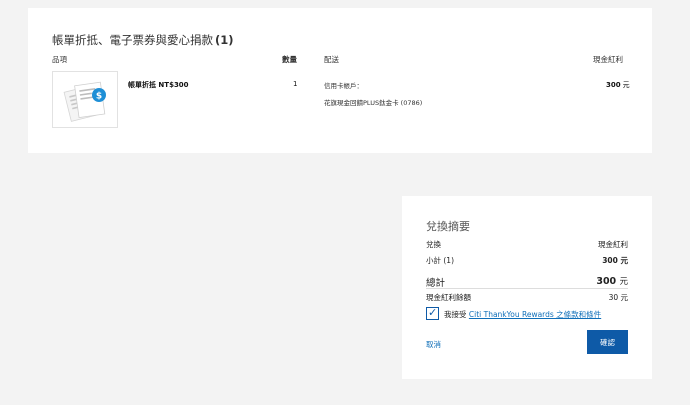  I want to click on column-header-qty: 數量, so click(289, 59).